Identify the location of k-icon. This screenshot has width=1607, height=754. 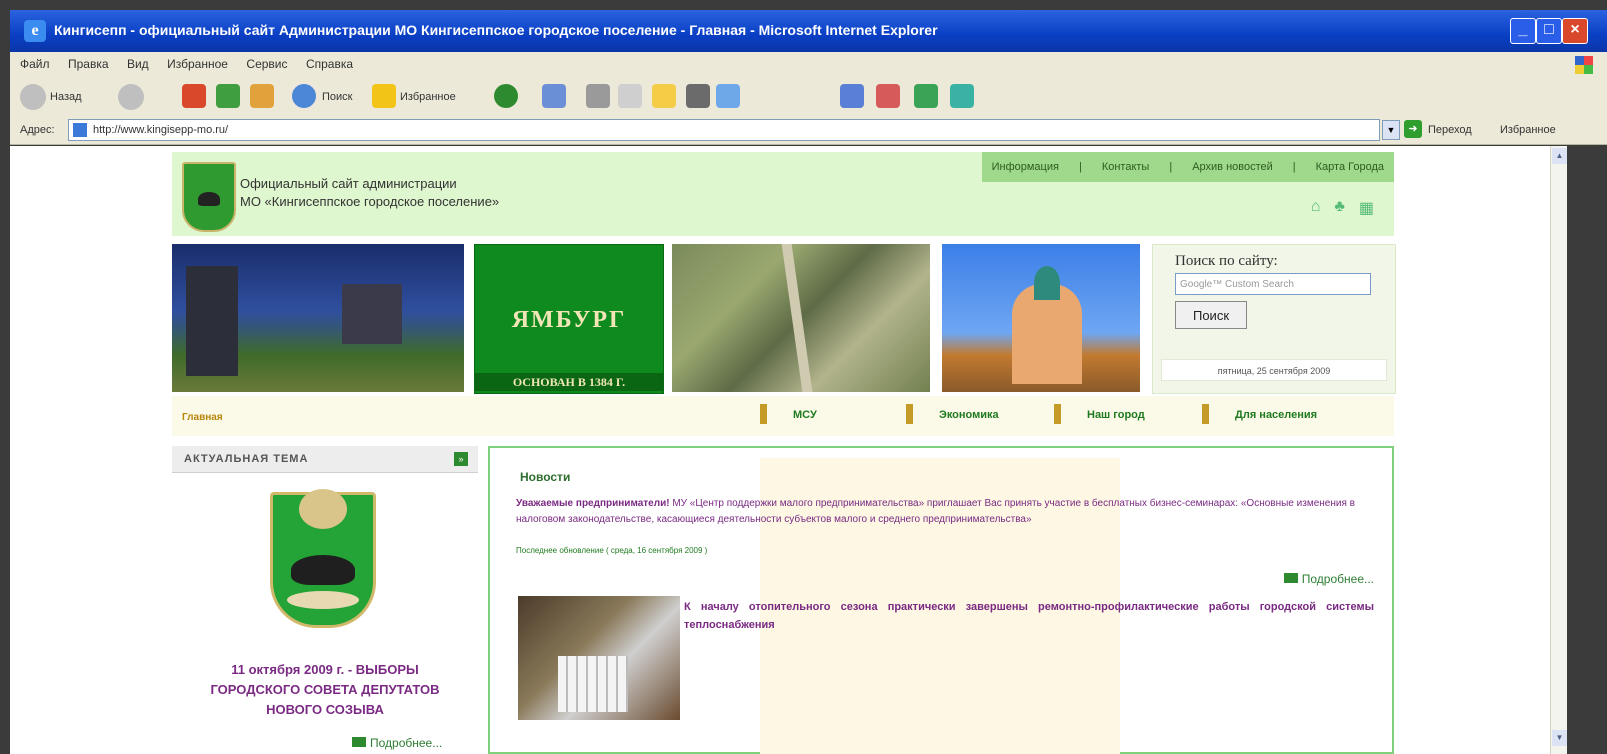
(698, 96).